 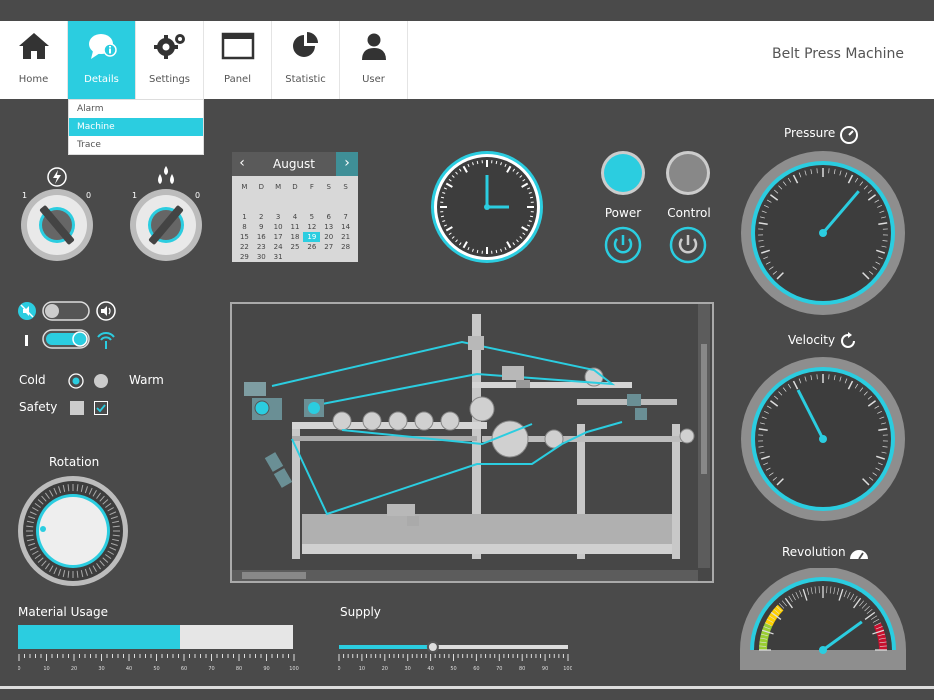 I want to click on calendar-day: 12, so click(x=311, y=227).